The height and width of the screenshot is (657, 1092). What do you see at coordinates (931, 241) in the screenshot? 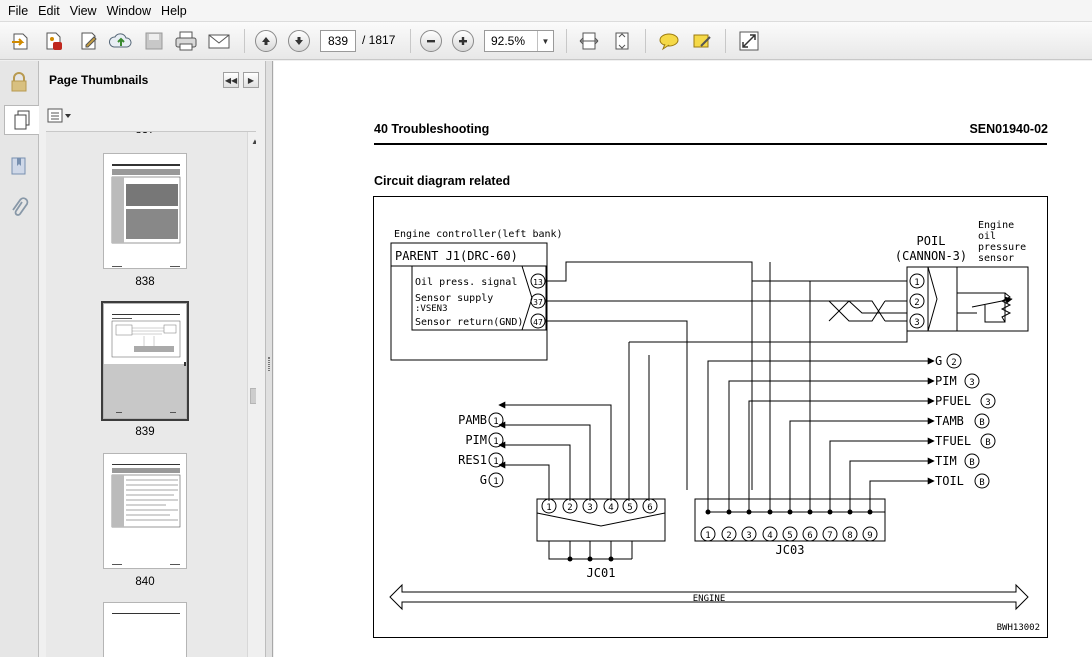
I see `poil-label: POIL` at bounding box center [931, 241].